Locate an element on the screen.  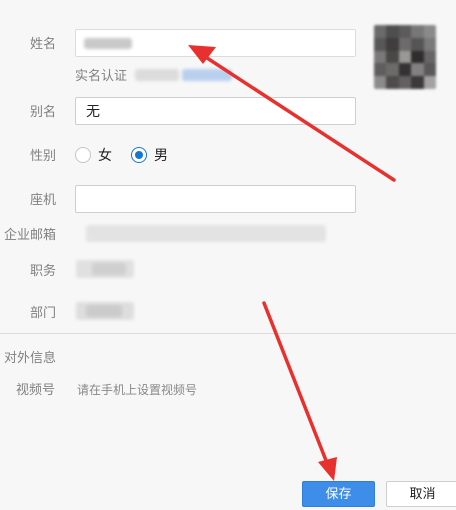
gender-female-label: 女 is located at coordinates (105, 155).